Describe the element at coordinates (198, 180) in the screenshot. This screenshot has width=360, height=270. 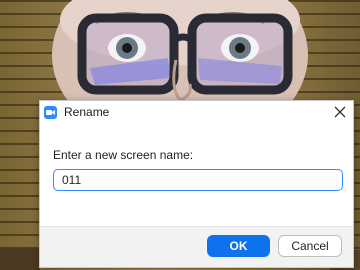
I see `screen-name-input` at that location.